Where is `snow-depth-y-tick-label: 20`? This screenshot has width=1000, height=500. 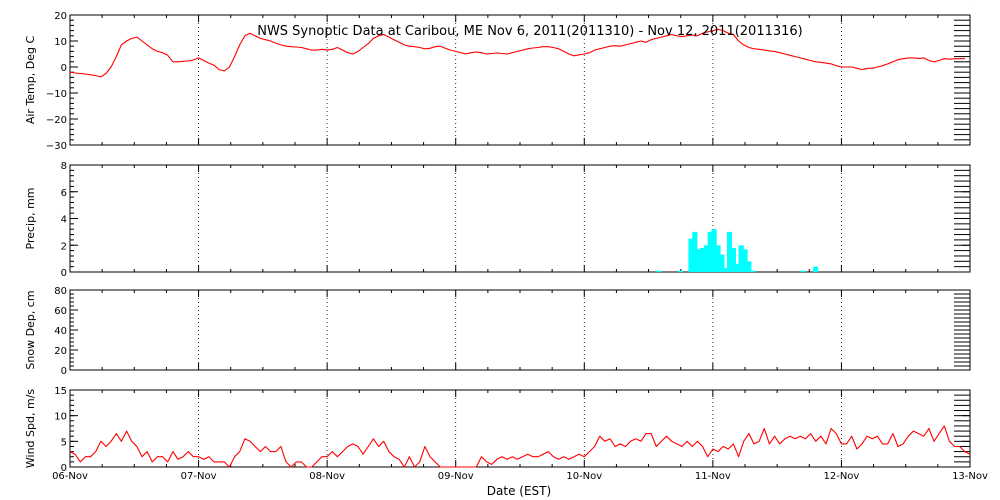
snow-depth-y-tick-label: 20 is located at coordinates (60, 351).